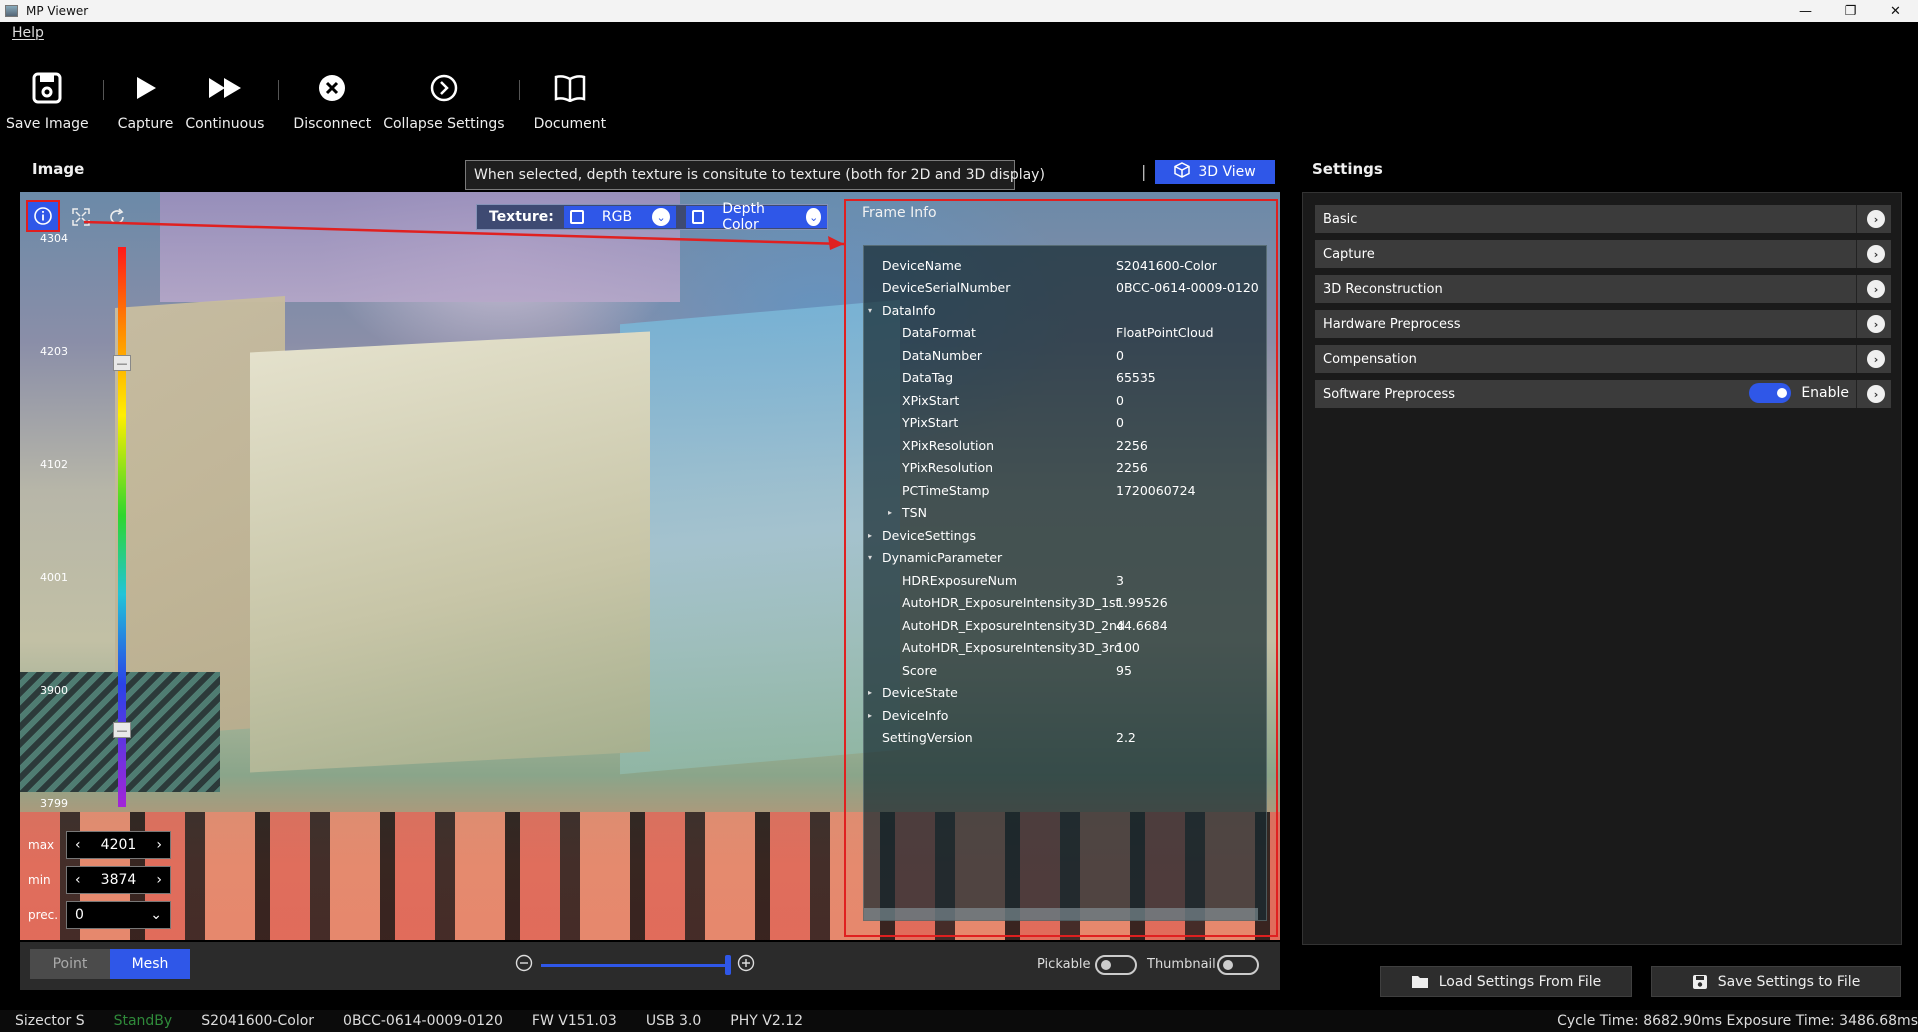 The width and height of the screenshot is (1918, 1032). Describe the element at coordinates (756, 217) in the screenshot. I see `texture-depth-color: Depth Color ⌄` at that location.